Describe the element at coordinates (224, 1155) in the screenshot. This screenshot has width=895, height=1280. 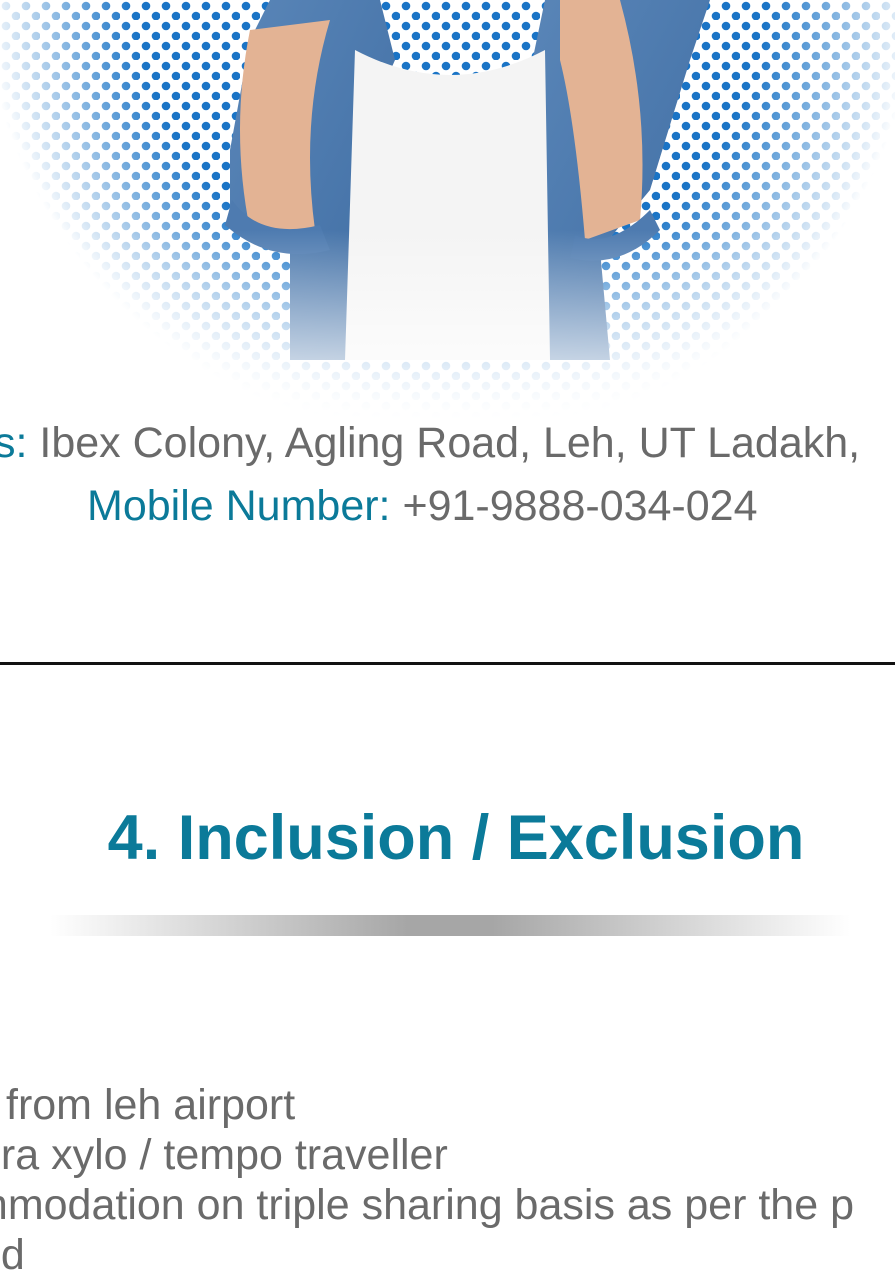
I see `list-item: dra xylo / tempo traveller` at that location.